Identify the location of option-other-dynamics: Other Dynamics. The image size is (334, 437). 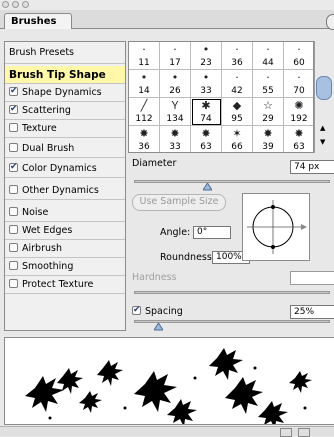
(65, 191).